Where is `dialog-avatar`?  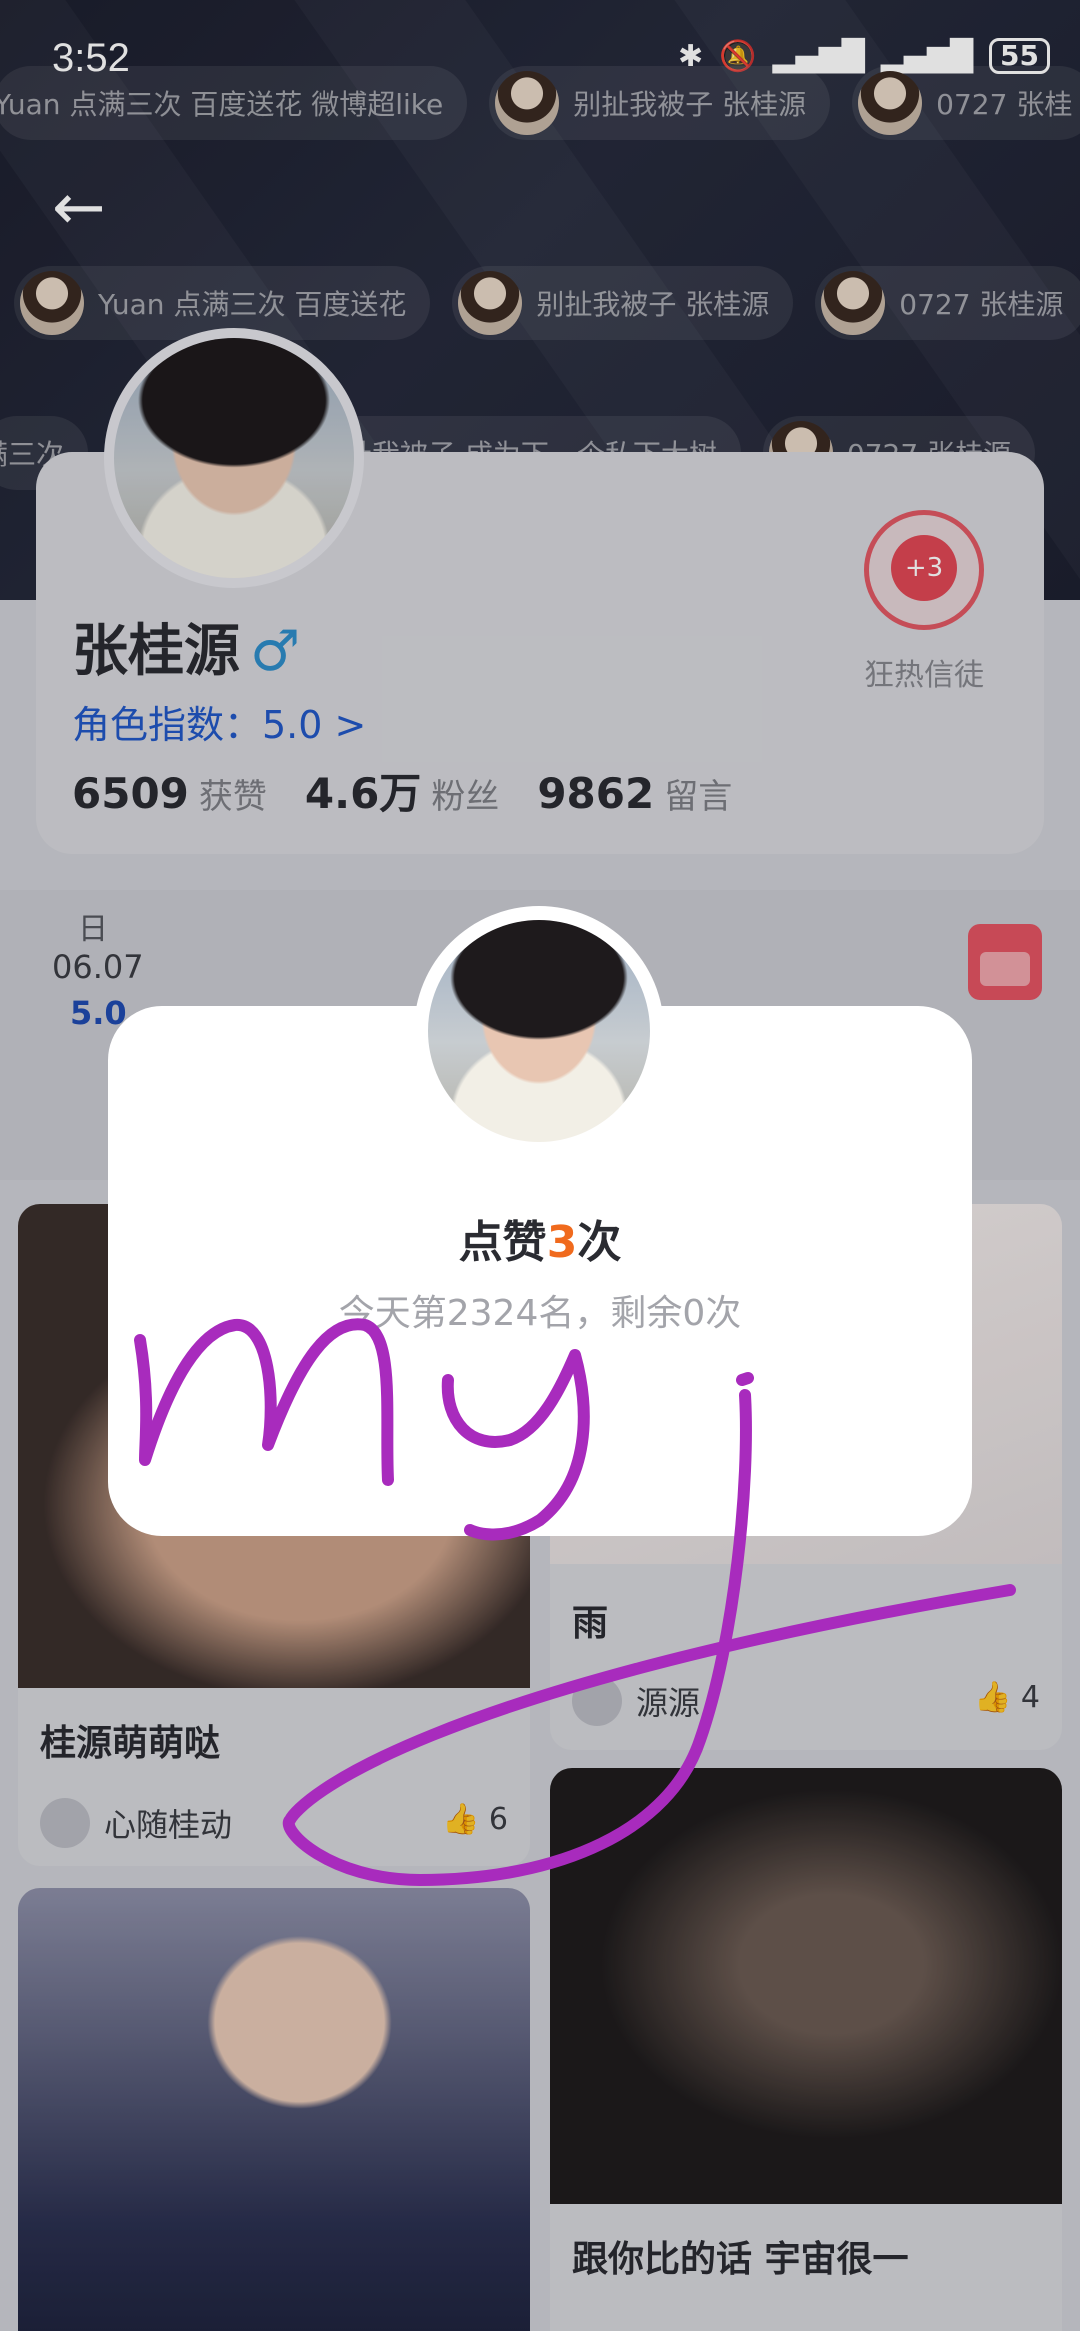
dialog-avatar is located at coordinates (539, 1031).